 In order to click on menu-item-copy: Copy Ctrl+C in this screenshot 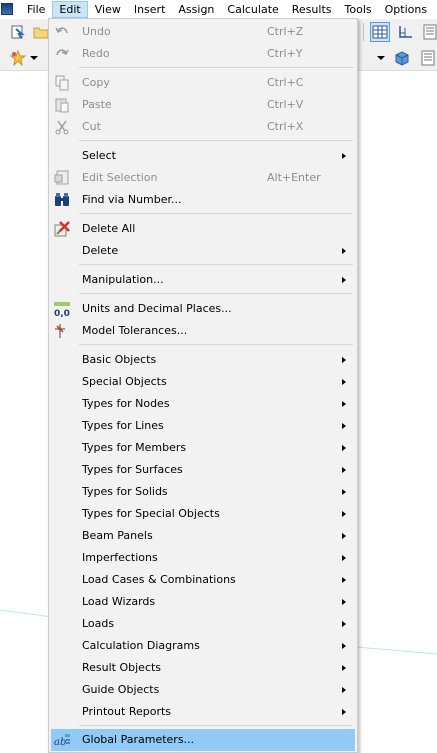, I will do `click(203, 83)`.